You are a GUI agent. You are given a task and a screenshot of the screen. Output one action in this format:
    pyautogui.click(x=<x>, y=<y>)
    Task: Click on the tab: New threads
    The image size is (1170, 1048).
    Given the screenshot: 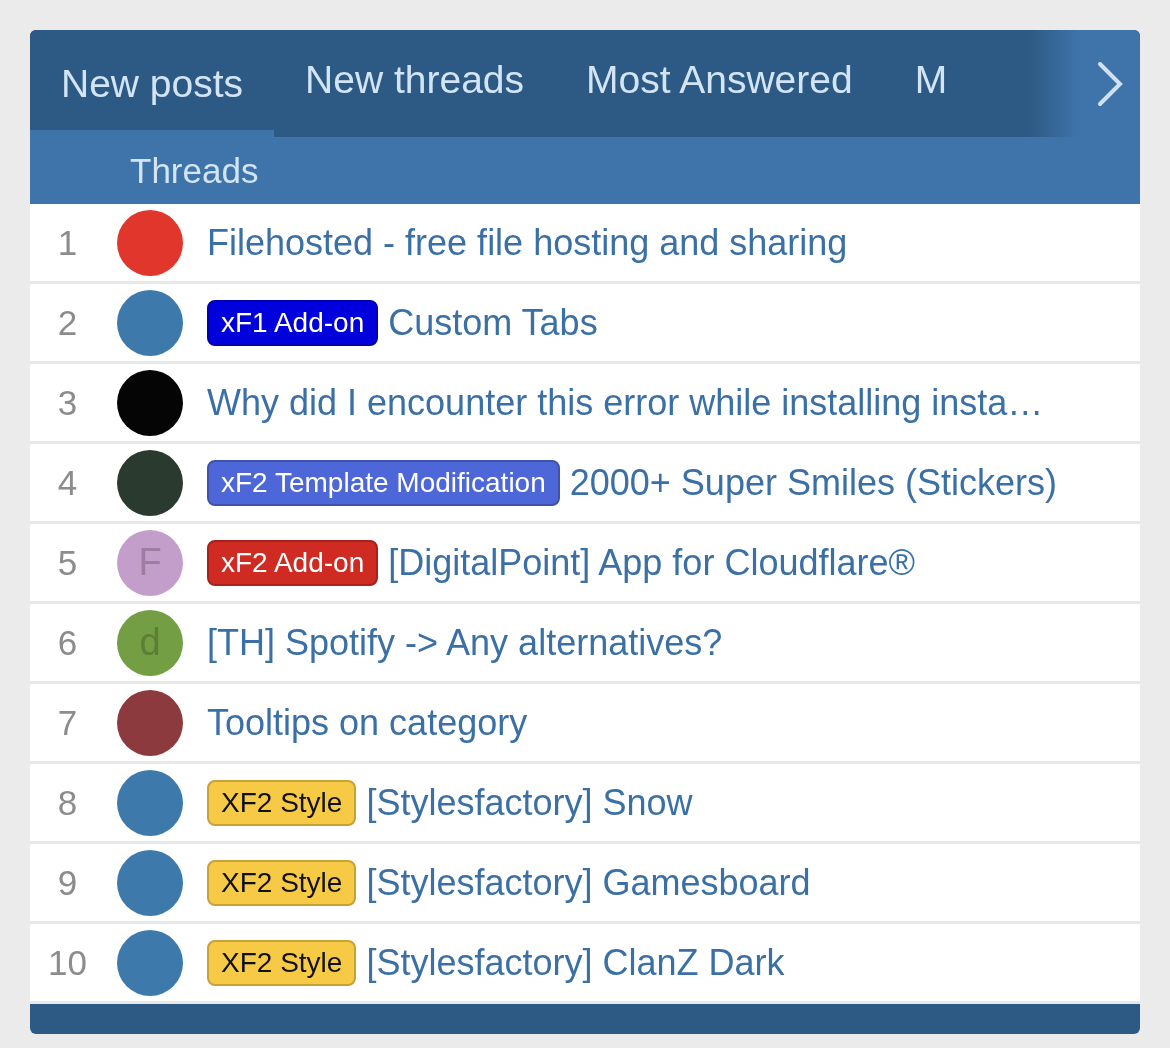 What is the action you would take?
    pyautogui.click(x=414, y=80)
    